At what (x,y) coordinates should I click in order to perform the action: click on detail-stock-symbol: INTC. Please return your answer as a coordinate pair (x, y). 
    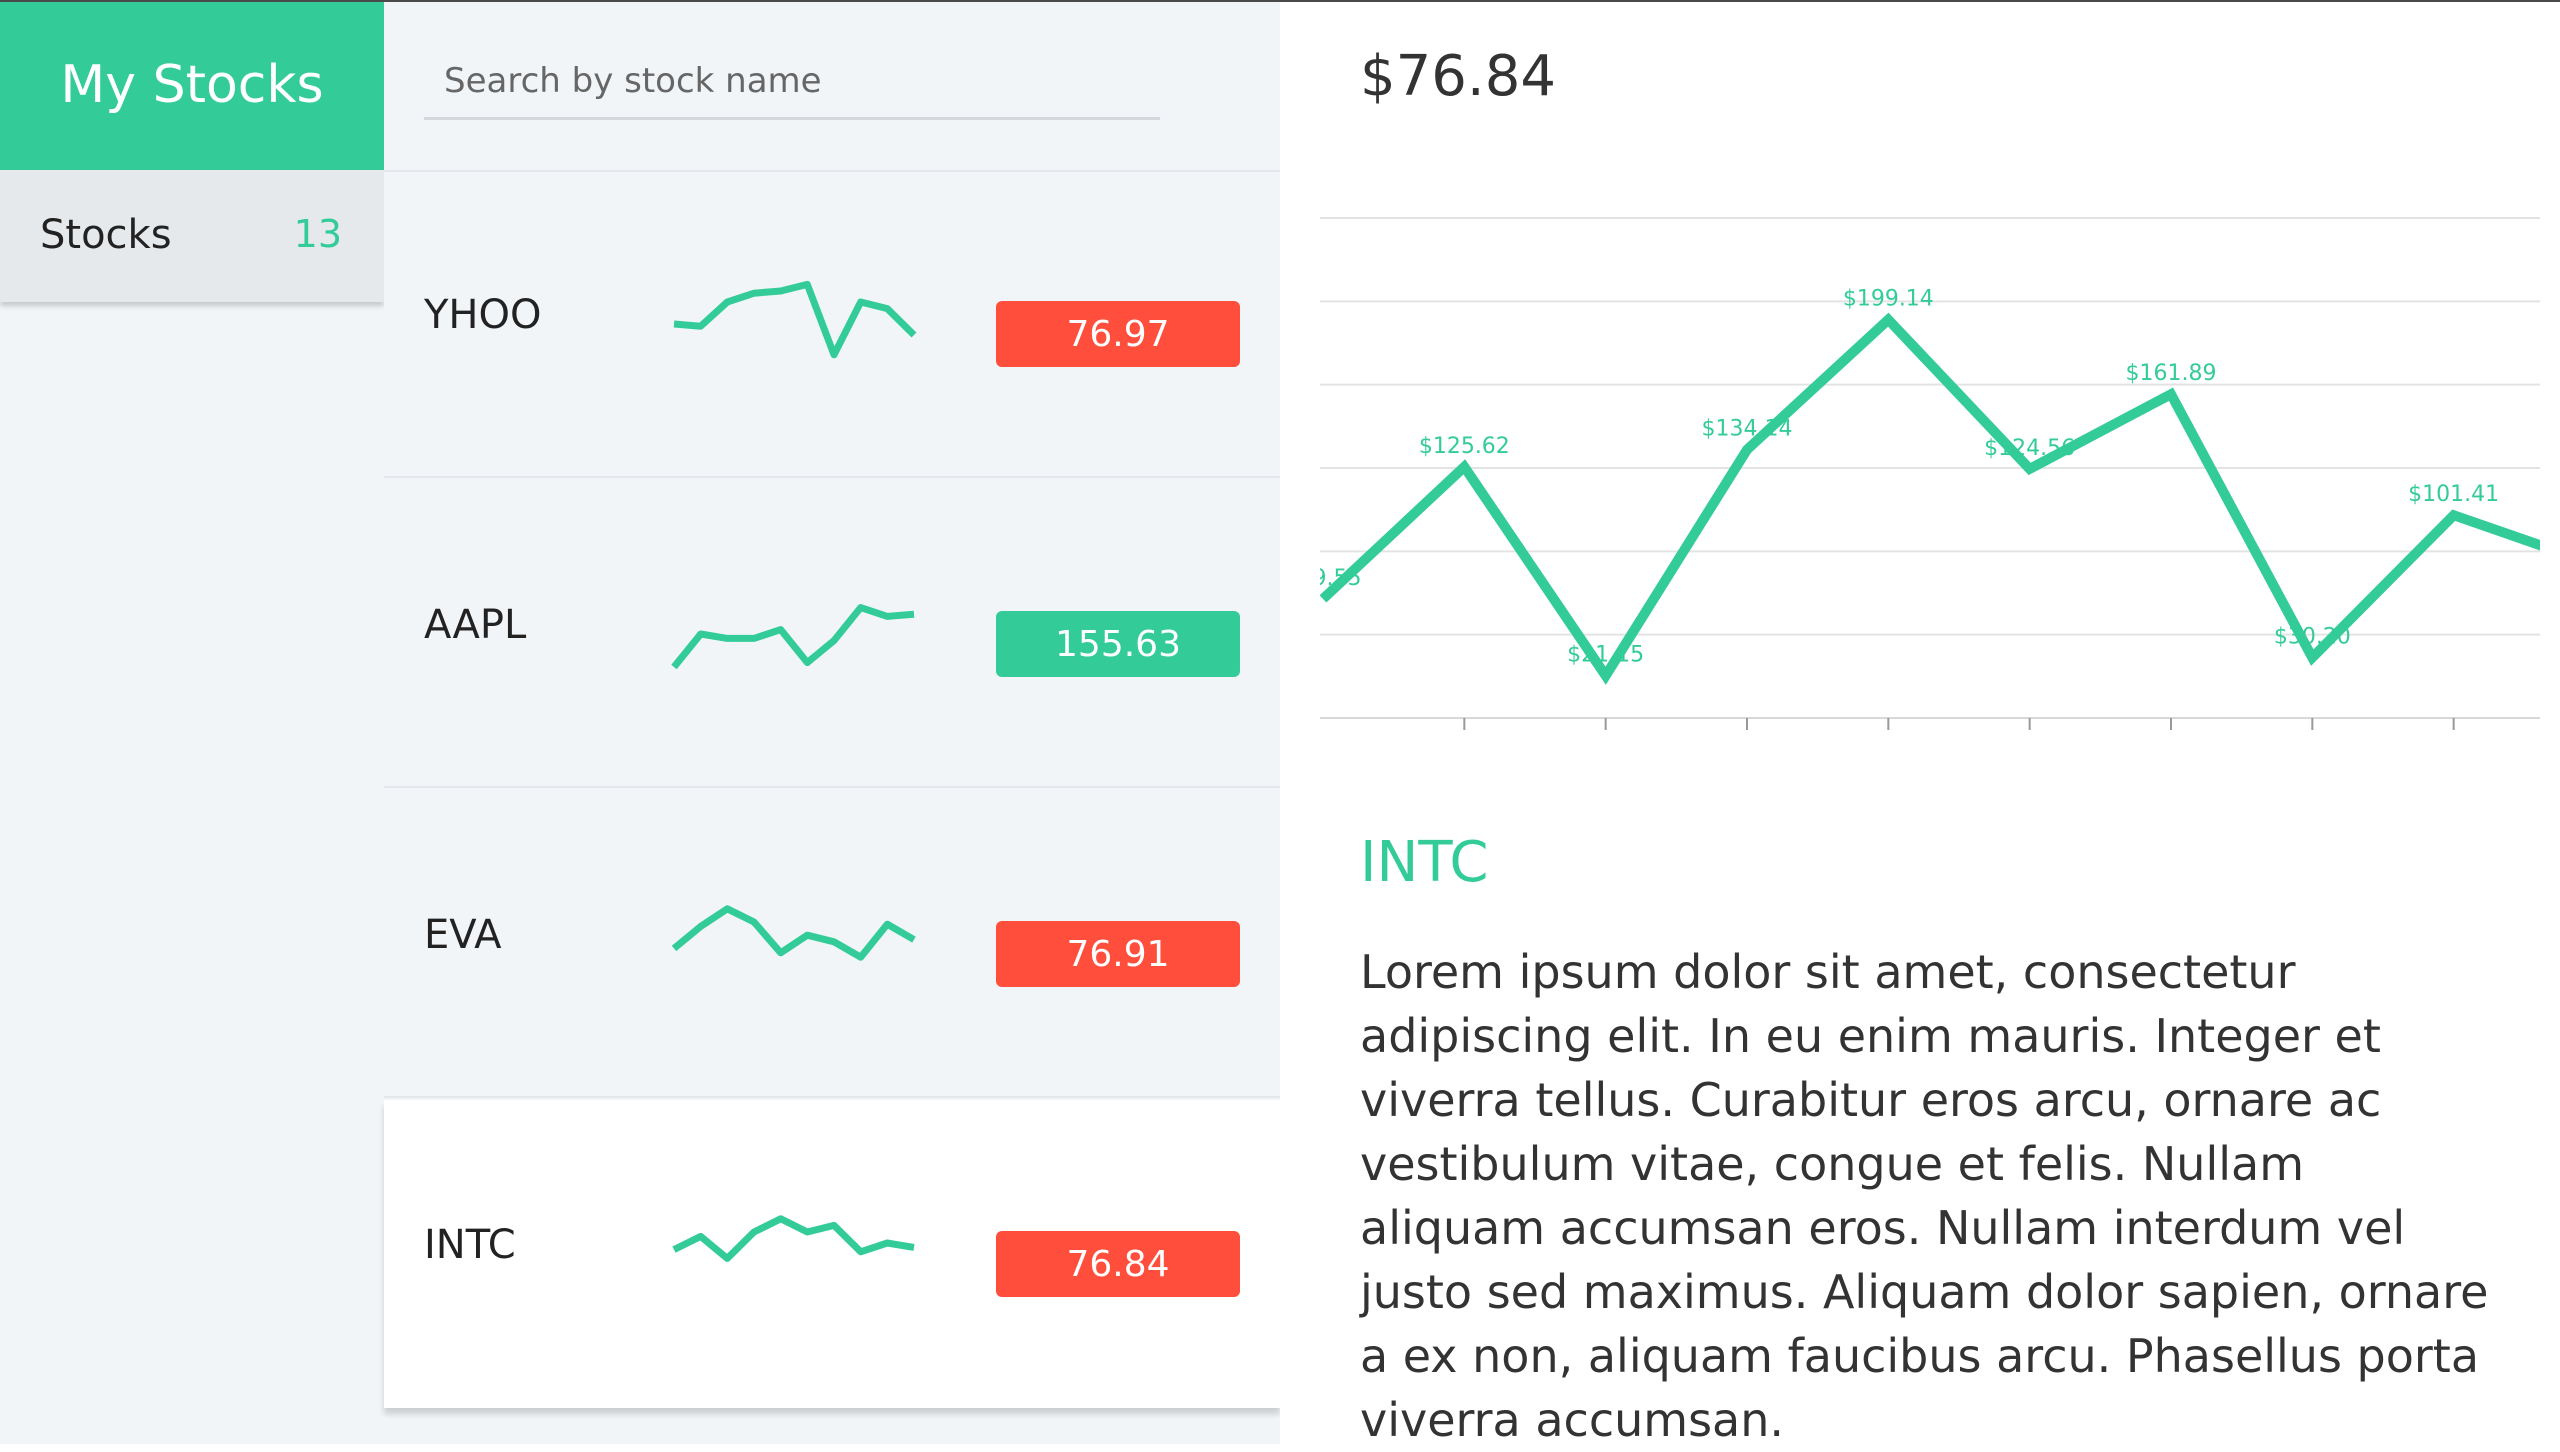
    Looking at the image, I should click on (1424, 862).